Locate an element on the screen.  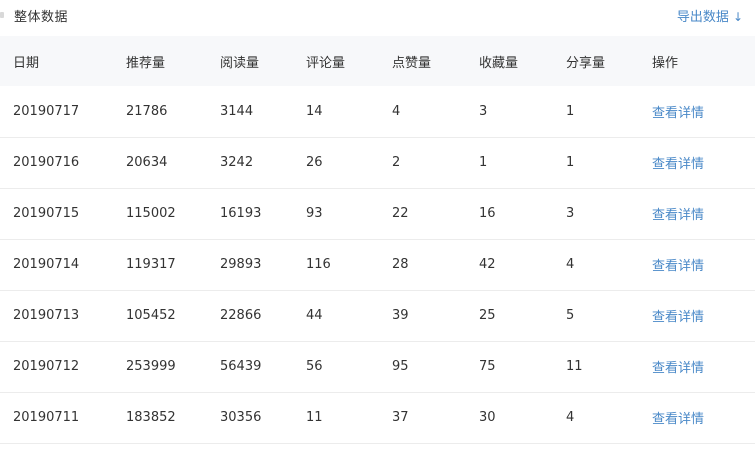
cell-likes: 28 is located at coordinates (400, 264).